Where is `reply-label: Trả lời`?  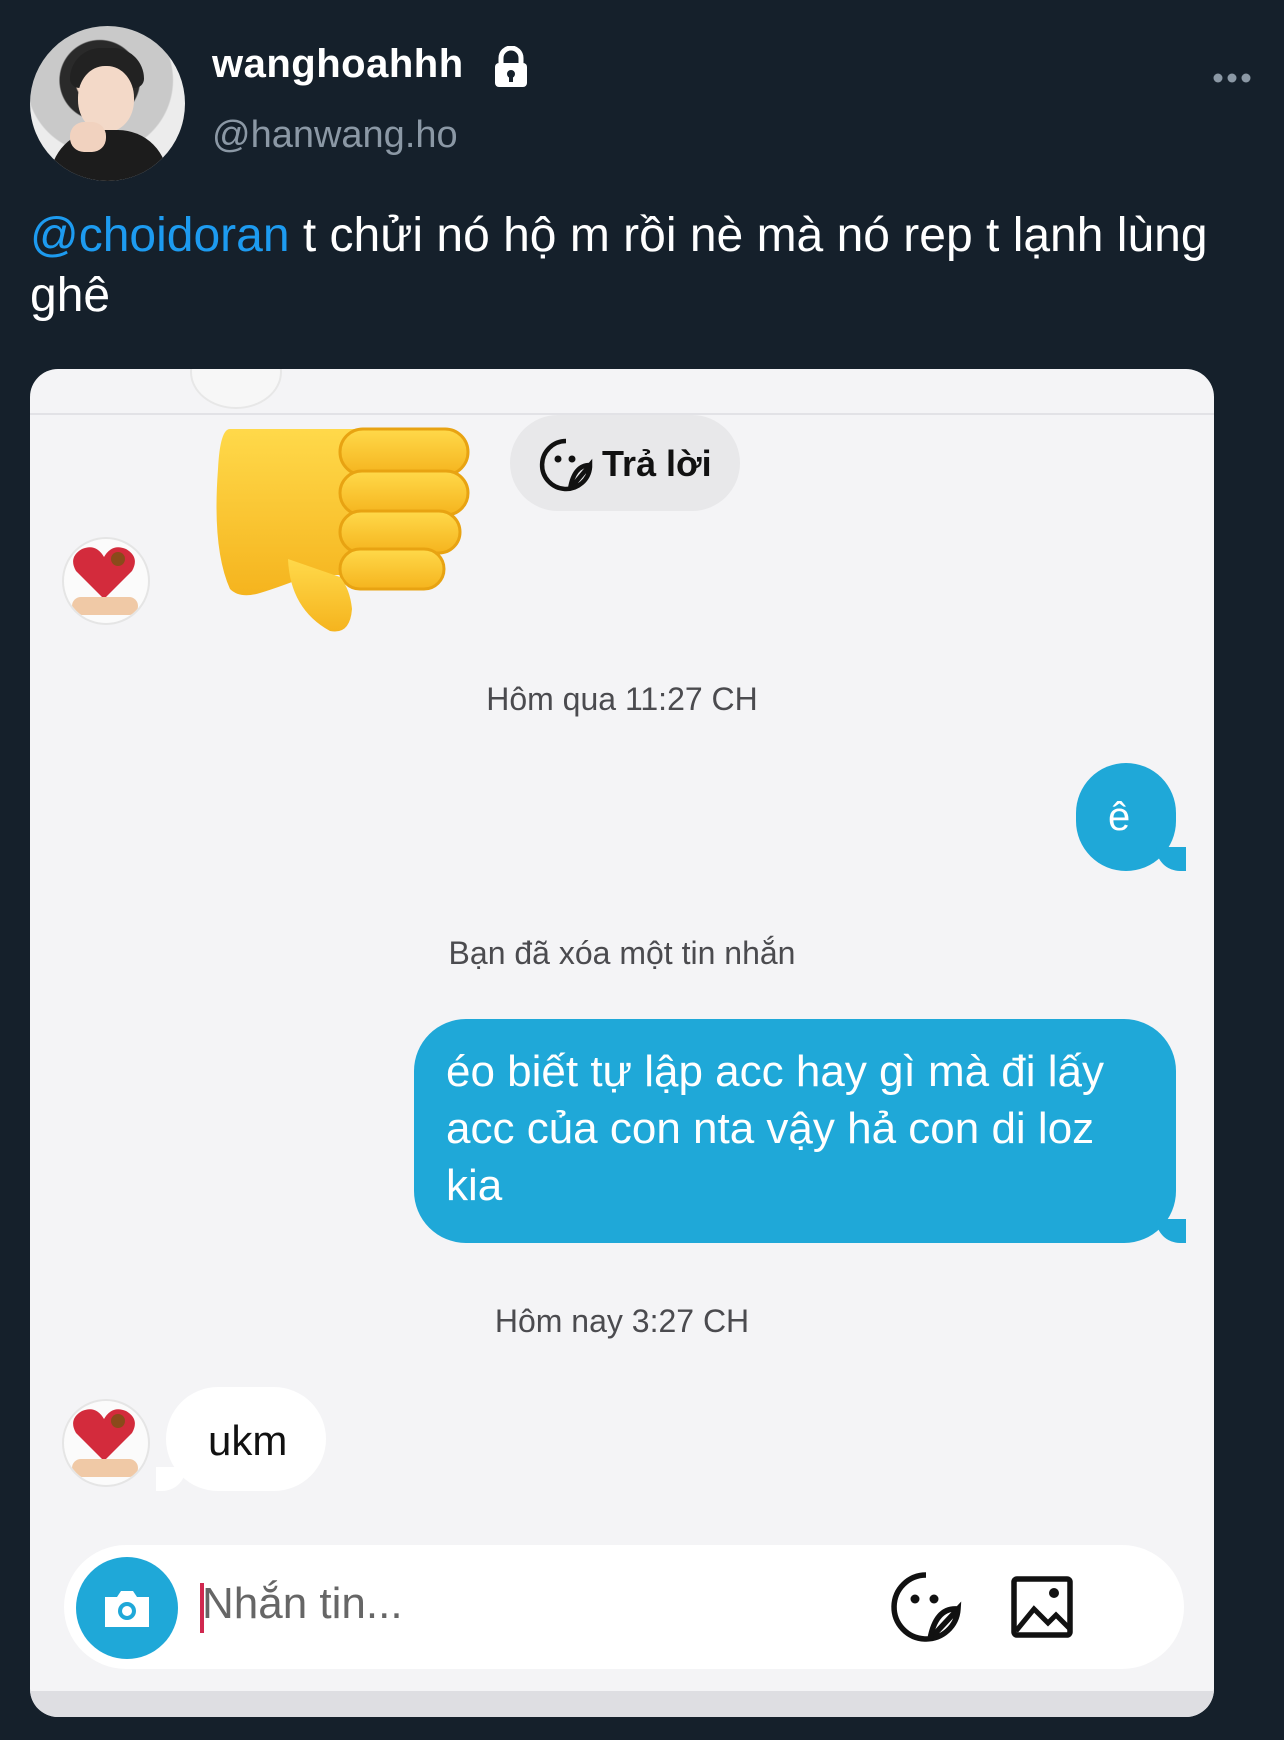 reply-label: Trả lời is located at coordinates (657, 463).